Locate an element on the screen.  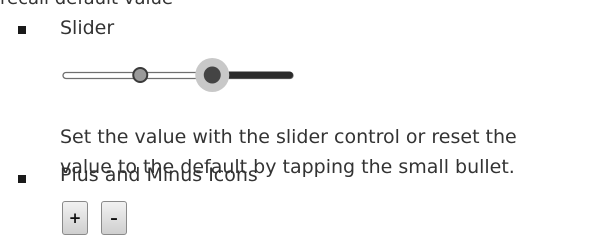
slider-control is located at coordinates (180, 75).